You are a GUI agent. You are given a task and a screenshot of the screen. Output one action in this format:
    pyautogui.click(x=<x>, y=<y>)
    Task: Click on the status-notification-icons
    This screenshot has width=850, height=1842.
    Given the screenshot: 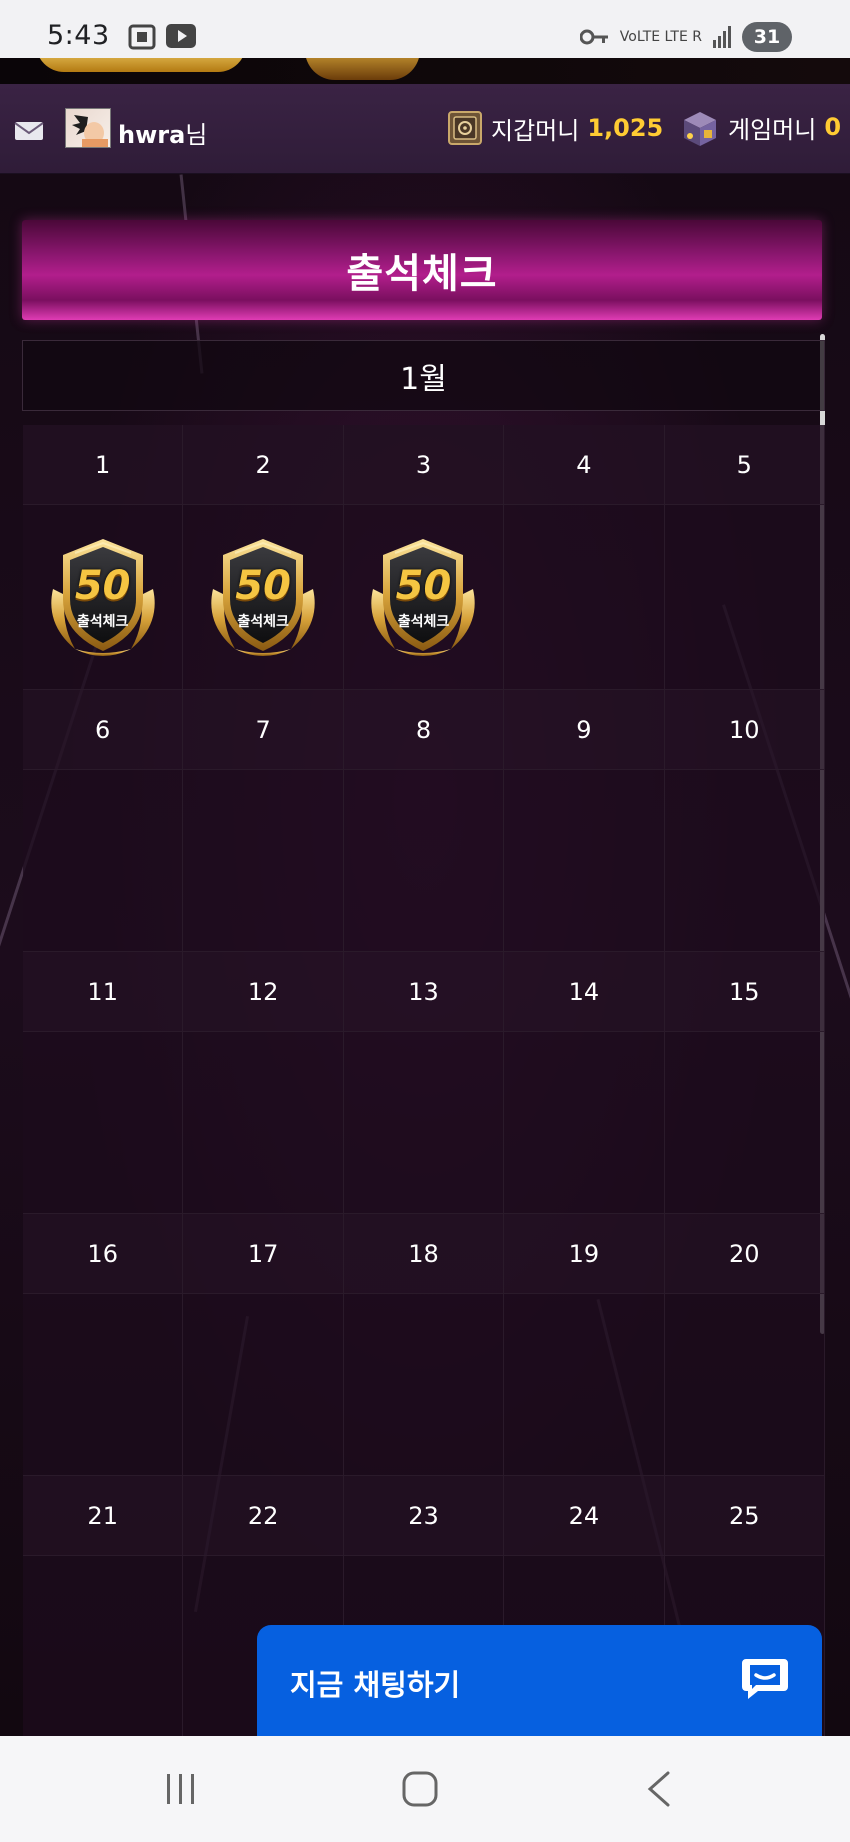 What is the action you would take?
    pyautogui.click(x=162, y=37)
    